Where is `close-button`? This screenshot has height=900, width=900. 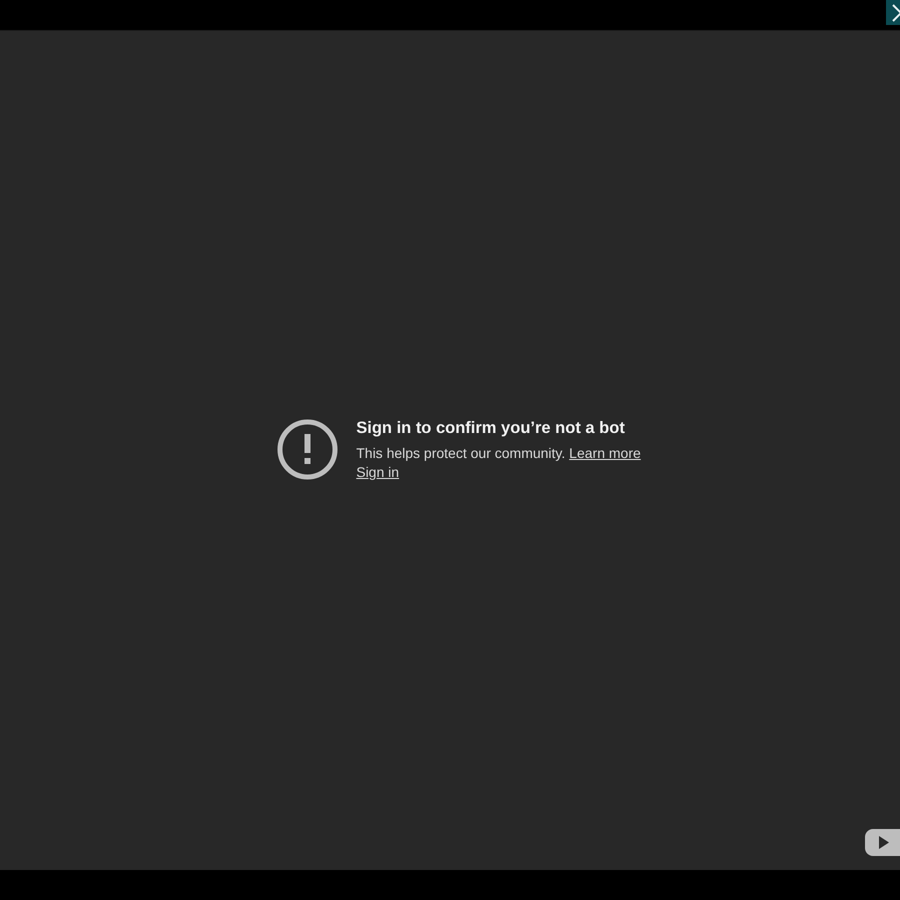
close-button is located at coordinates (893, 12).